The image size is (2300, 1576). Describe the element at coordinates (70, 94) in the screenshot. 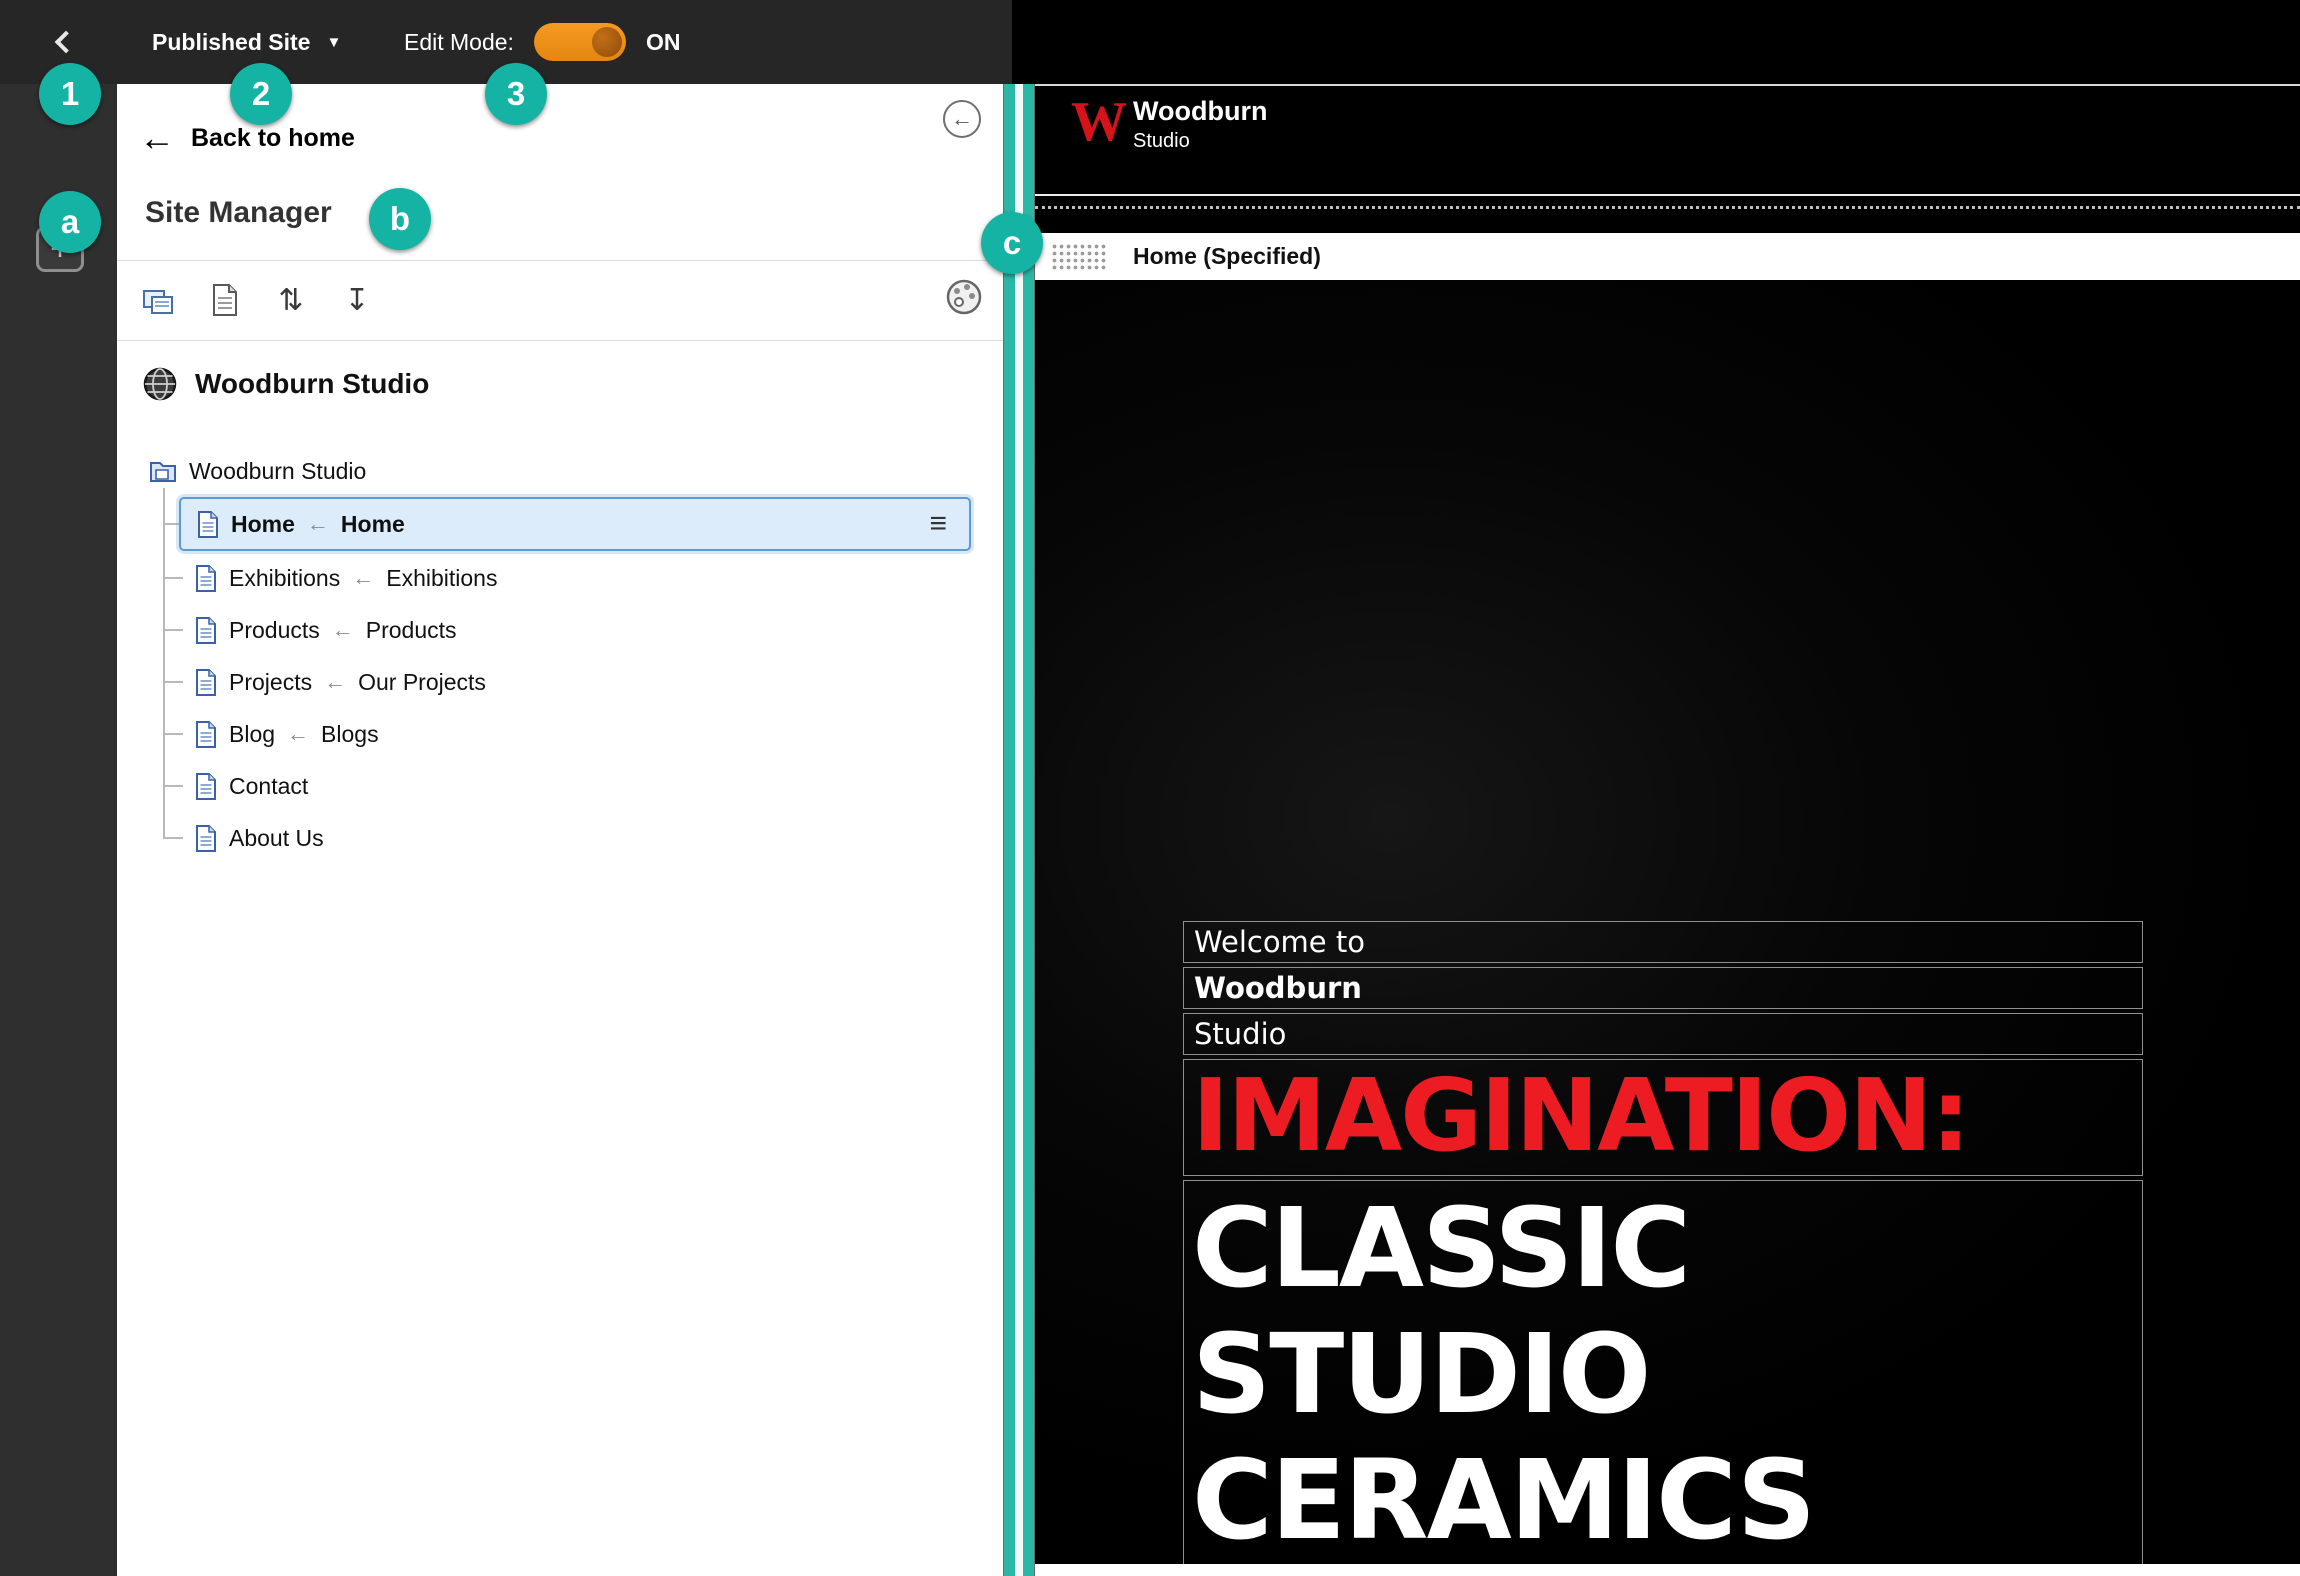

I see `annotation-badge-1: 1` at that location.